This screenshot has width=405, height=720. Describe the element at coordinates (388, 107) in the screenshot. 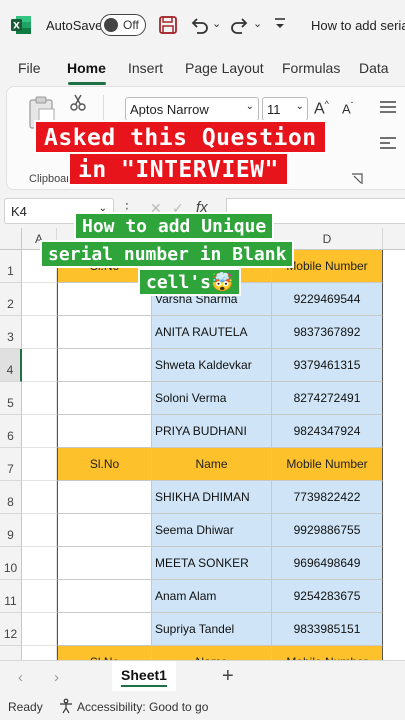

I see `align-top-icon` at that location.